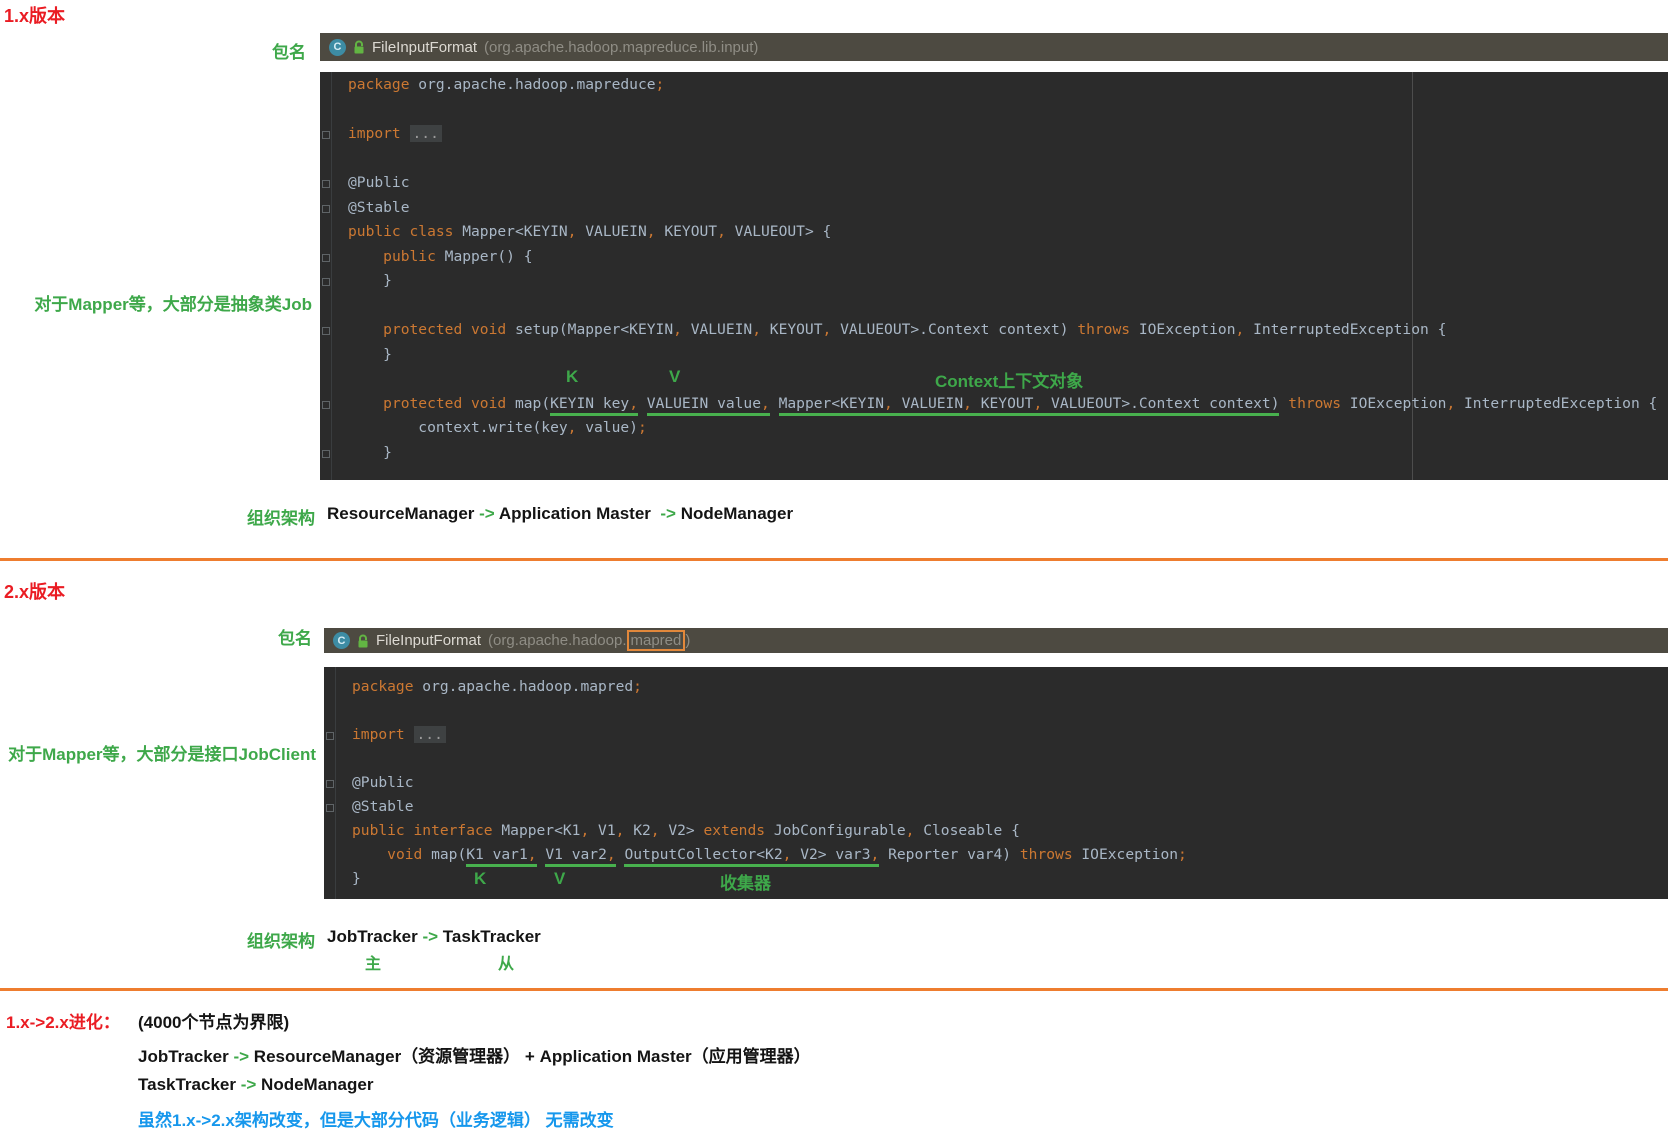 The height and width of the screenshot is (1133, 1668). What do you see at coordinates (1009, 381) in the screenshot?
I see `annotation-context: Context上下文对象` at bounding box center [1009, 381].